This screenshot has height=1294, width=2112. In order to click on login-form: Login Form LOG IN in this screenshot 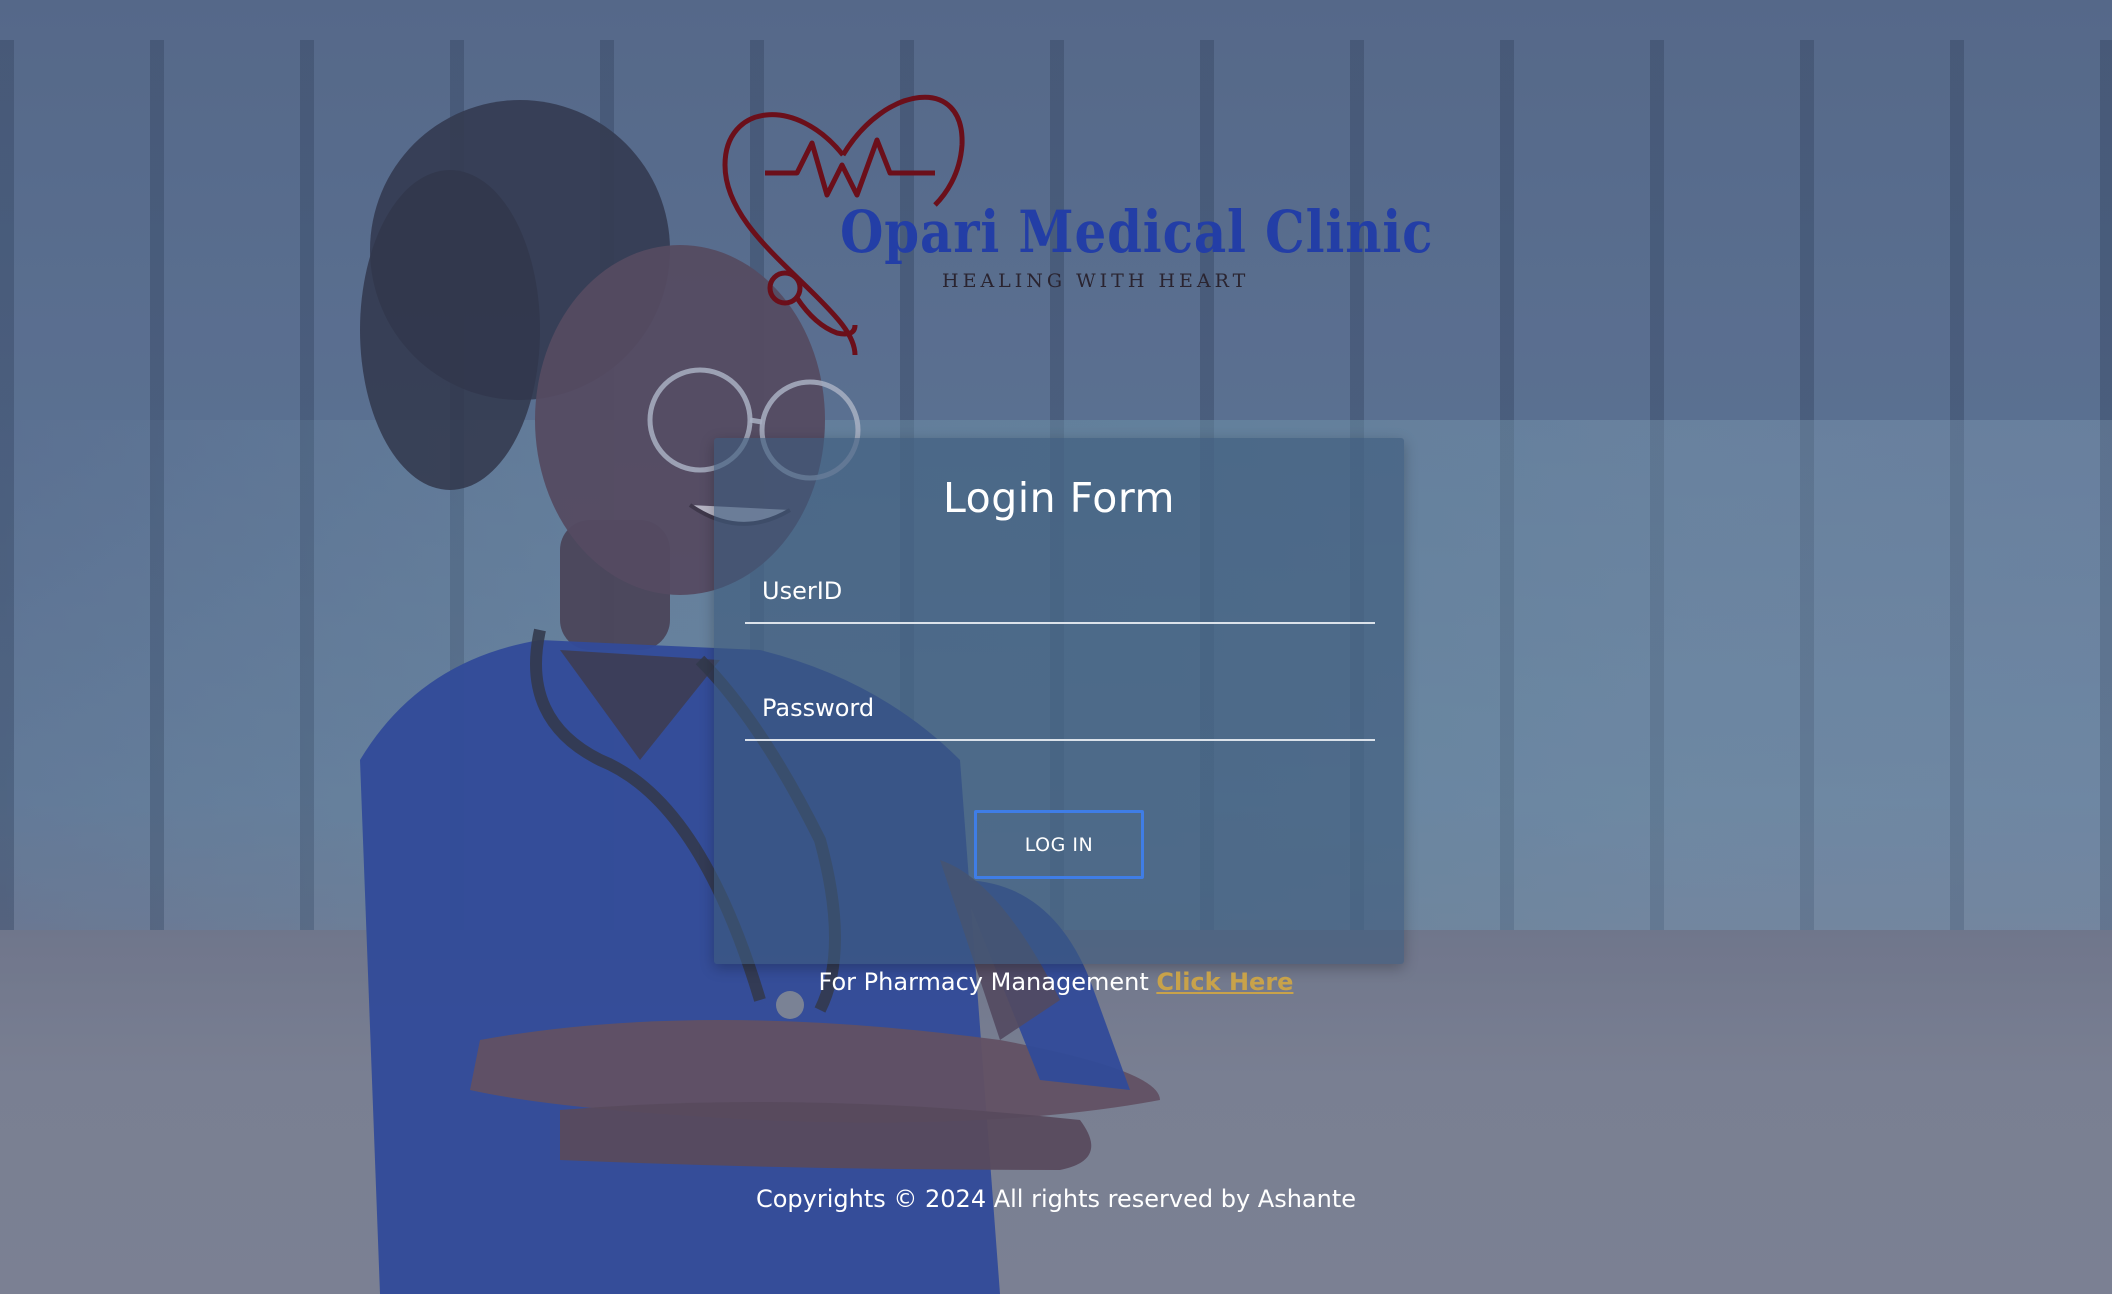, I will do `click(1059, 701)`.